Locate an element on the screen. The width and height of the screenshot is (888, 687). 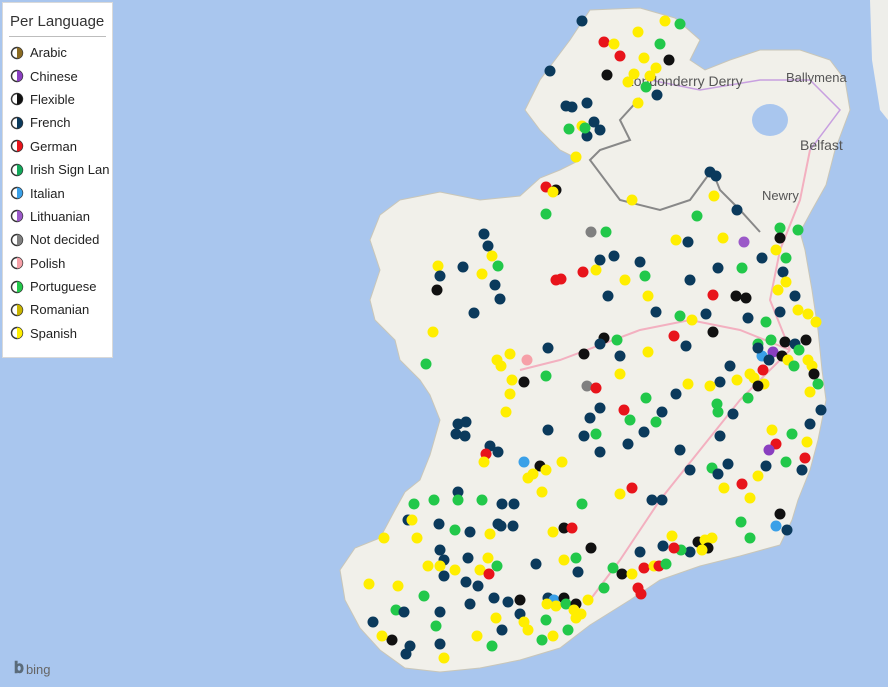
legend-item: Spanish is located at coordinates (57, 333).